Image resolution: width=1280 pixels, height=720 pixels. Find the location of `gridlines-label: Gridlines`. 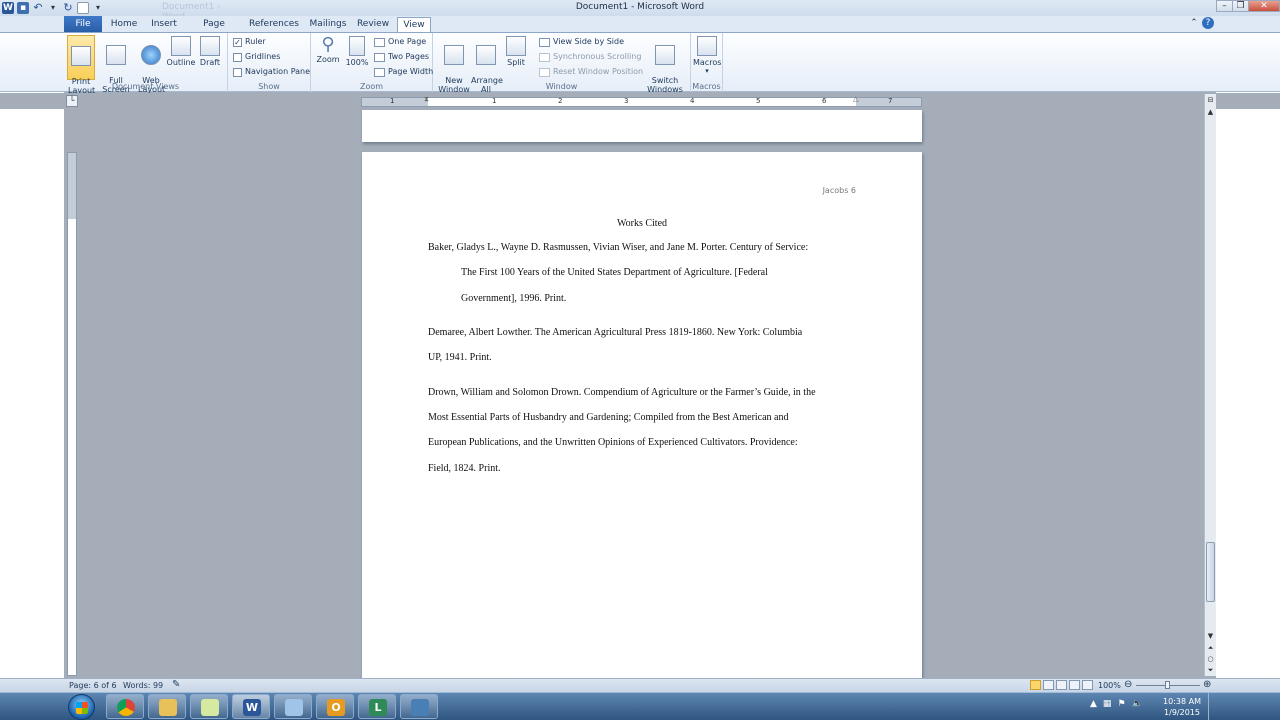

gridlines-label: Gridlines is located at coordinates (263, 56).